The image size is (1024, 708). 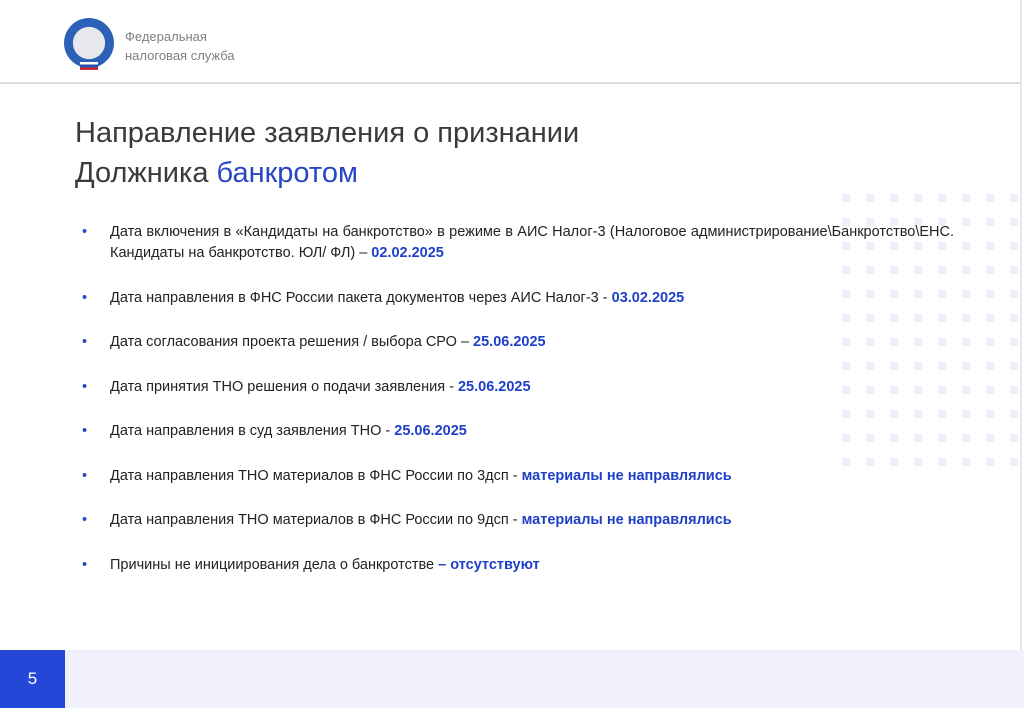 What do you see at coordinates (32, 679) in the screenshot?
I see `page-number: 5` at bounding box center [32, 679].